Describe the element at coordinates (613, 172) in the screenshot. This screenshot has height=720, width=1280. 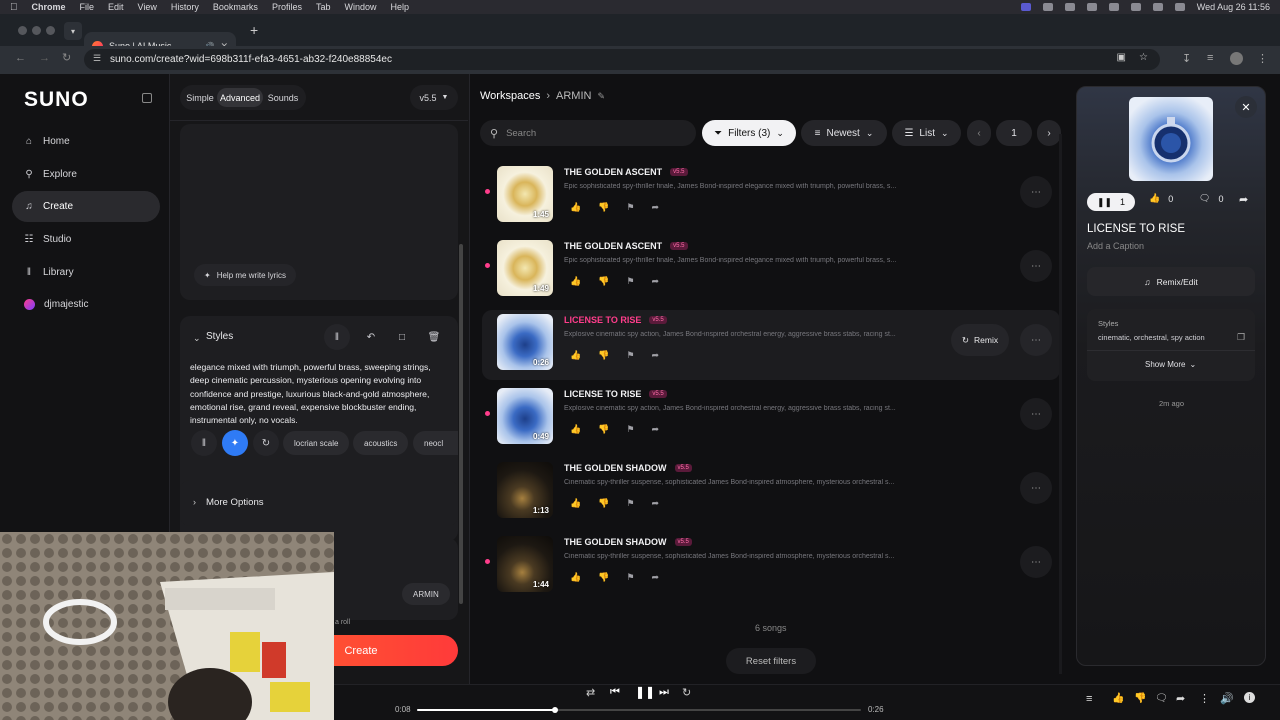
I see `song-title: THE GOLDEN ASCENT` at that location.